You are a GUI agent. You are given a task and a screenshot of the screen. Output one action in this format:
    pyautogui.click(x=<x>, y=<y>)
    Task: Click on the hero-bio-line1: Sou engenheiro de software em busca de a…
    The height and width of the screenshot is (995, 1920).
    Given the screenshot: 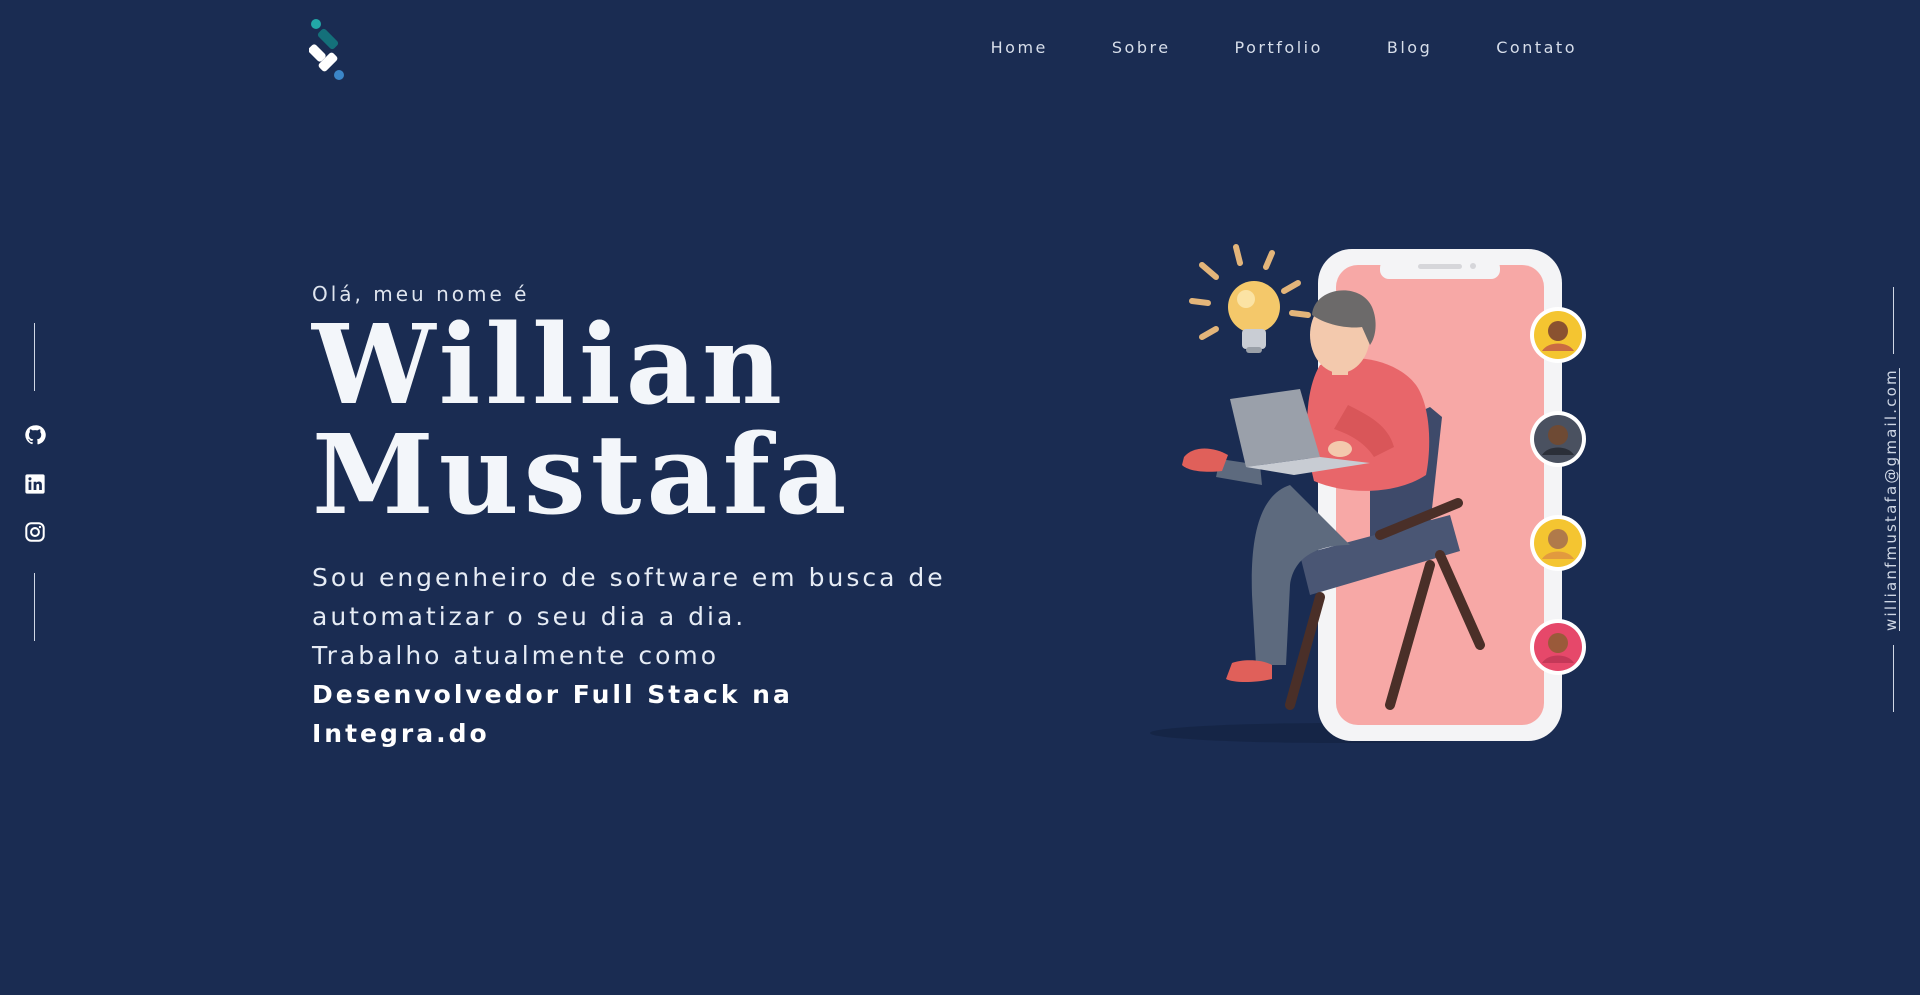 What is the action you would take?
    pyautogui.click(x=629, y=597)
    